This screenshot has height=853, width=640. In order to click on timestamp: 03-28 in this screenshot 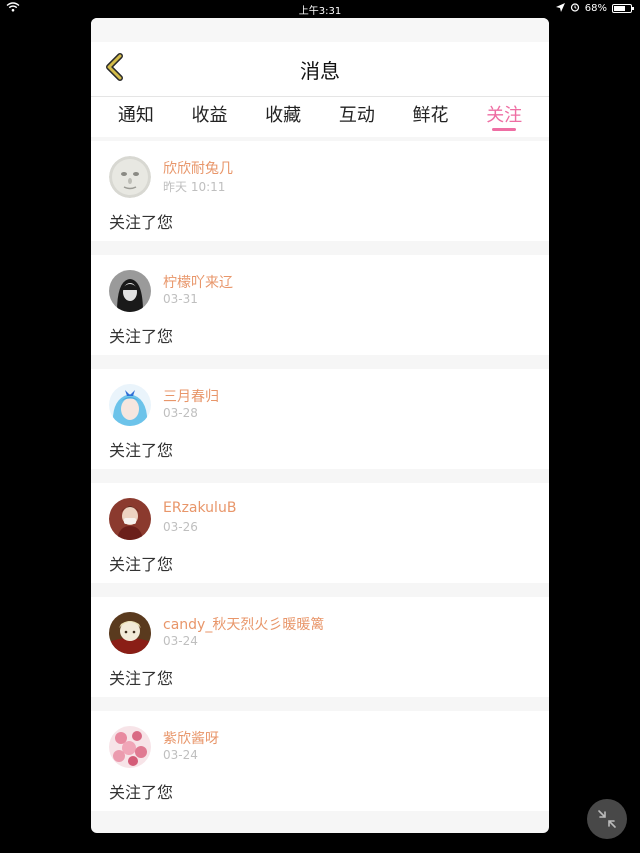, I will do `click(180, 413)`.